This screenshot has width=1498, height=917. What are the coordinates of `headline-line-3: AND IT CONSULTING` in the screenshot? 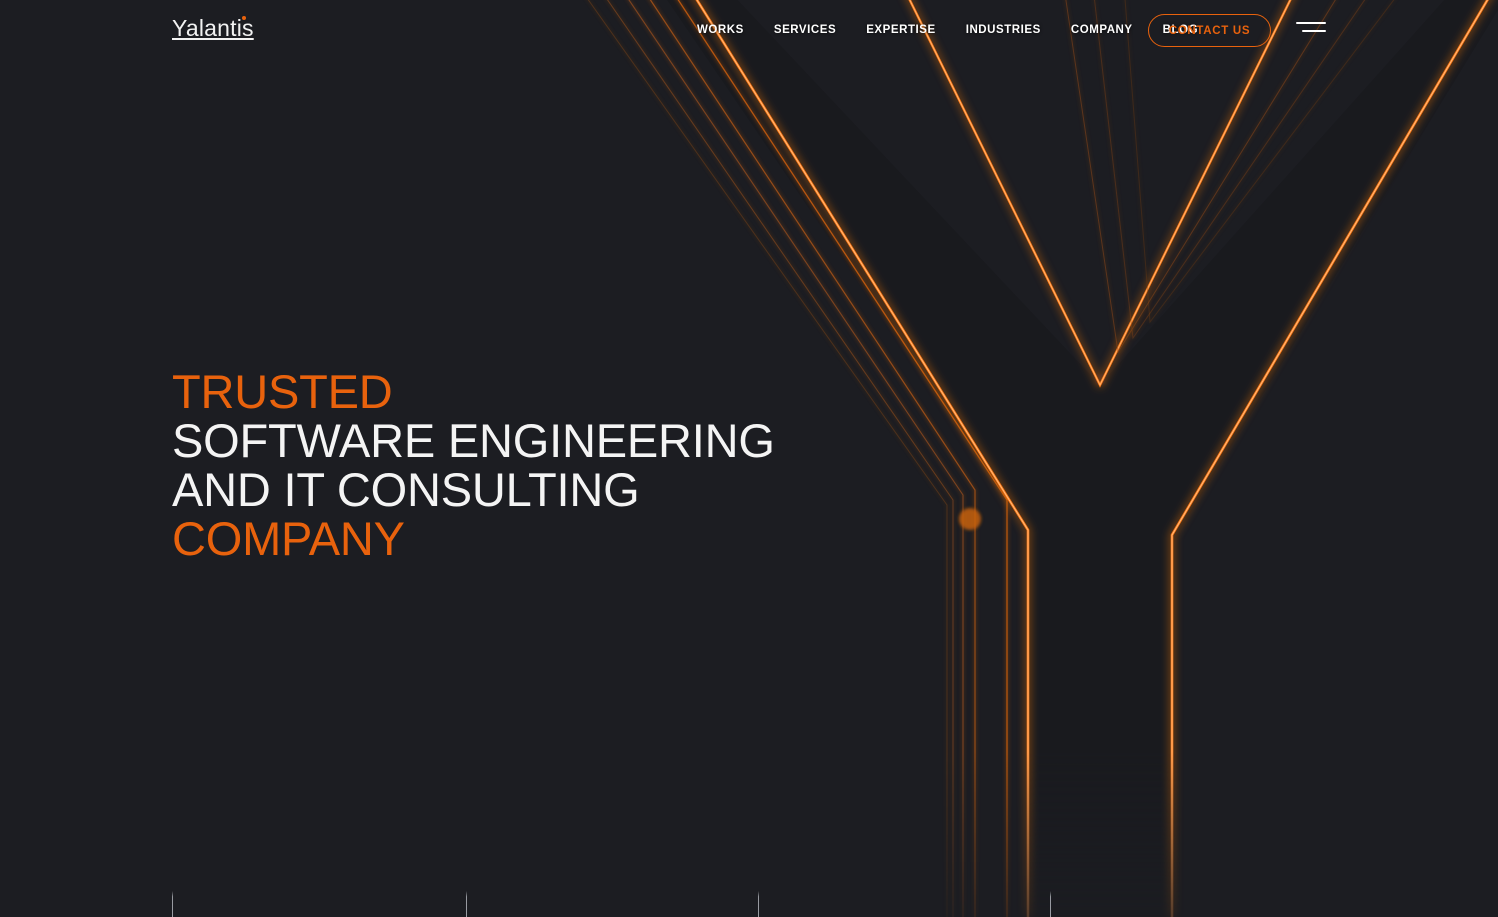 It's located at (406, 489).